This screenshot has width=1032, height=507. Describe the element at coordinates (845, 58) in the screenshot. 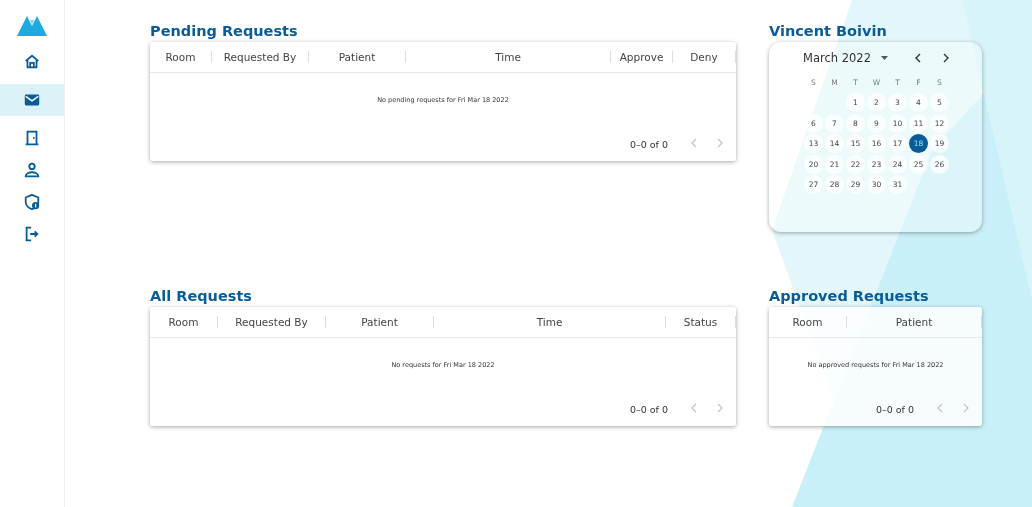

I see `month-dropdown: March 2022` at that location.